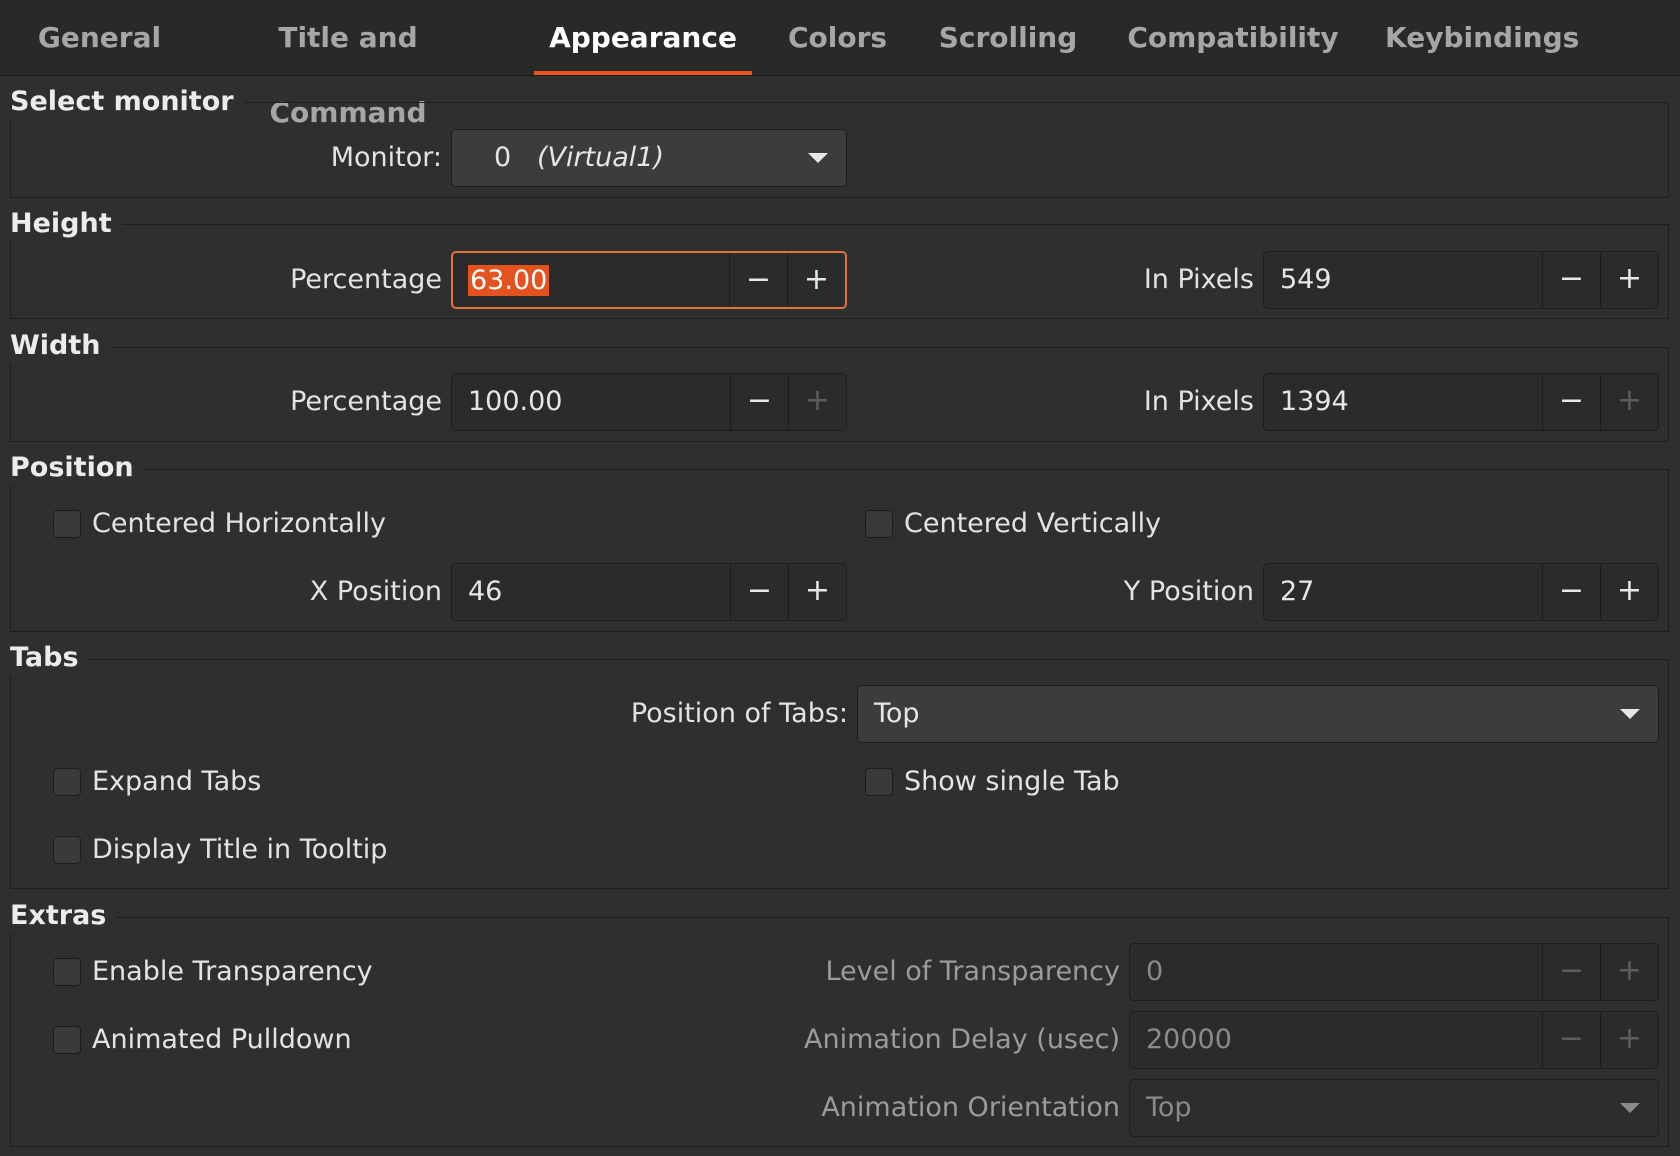 The height and width of the screenshot is (1156, 1680). I want to click on expand-tabs-checkbox, so click(67, 782).